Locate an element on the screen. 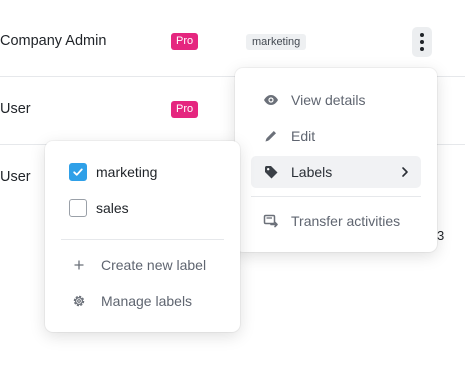  transfer-icon is located at coordinates (271, 221).